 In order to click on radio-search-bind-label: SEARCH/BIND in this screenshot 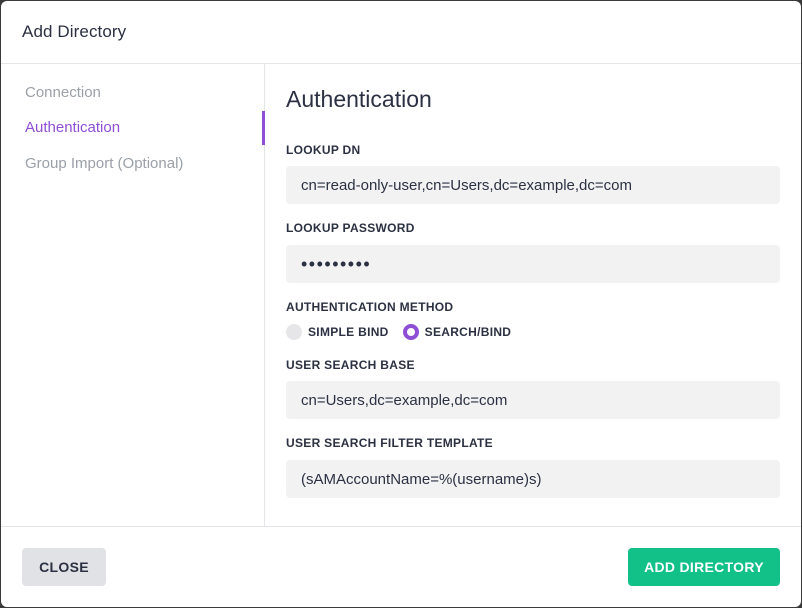, I will do `click(468, 332)`.